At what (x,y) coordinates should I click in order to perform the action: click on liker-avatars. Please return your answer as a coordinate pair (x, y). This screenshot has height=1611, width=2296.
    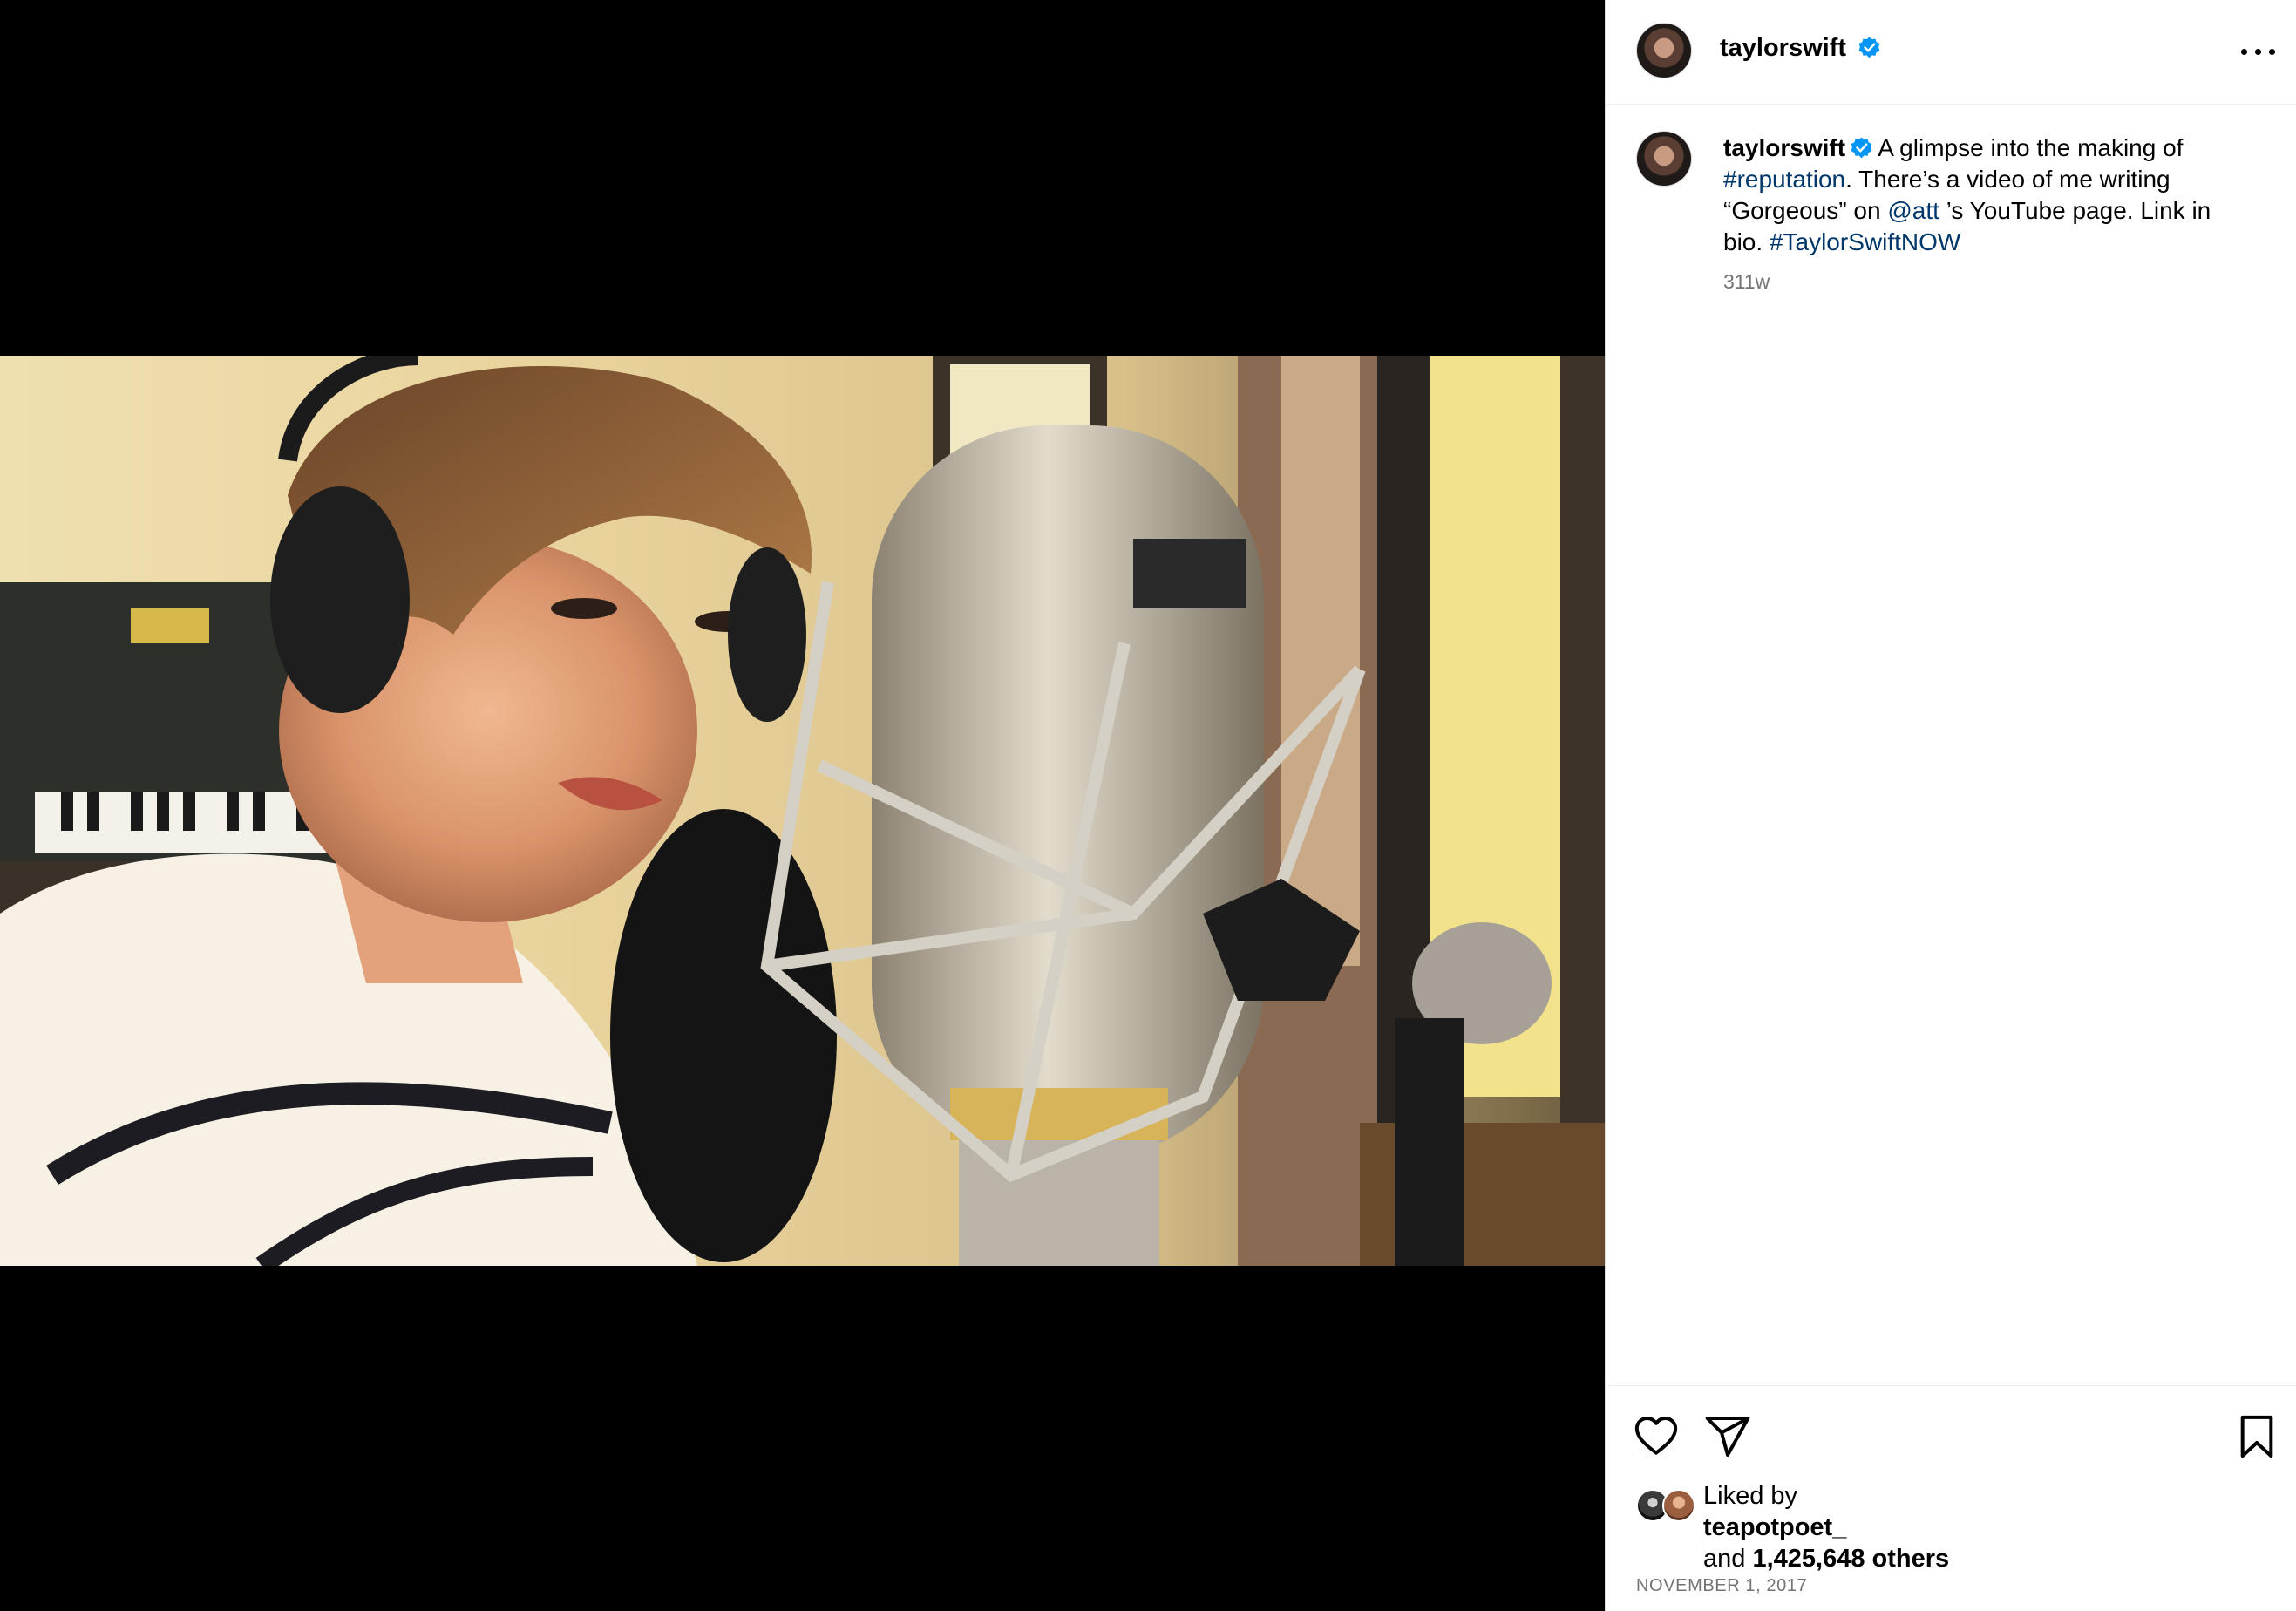
    Looking at the image, I should click on (1667, 1505).